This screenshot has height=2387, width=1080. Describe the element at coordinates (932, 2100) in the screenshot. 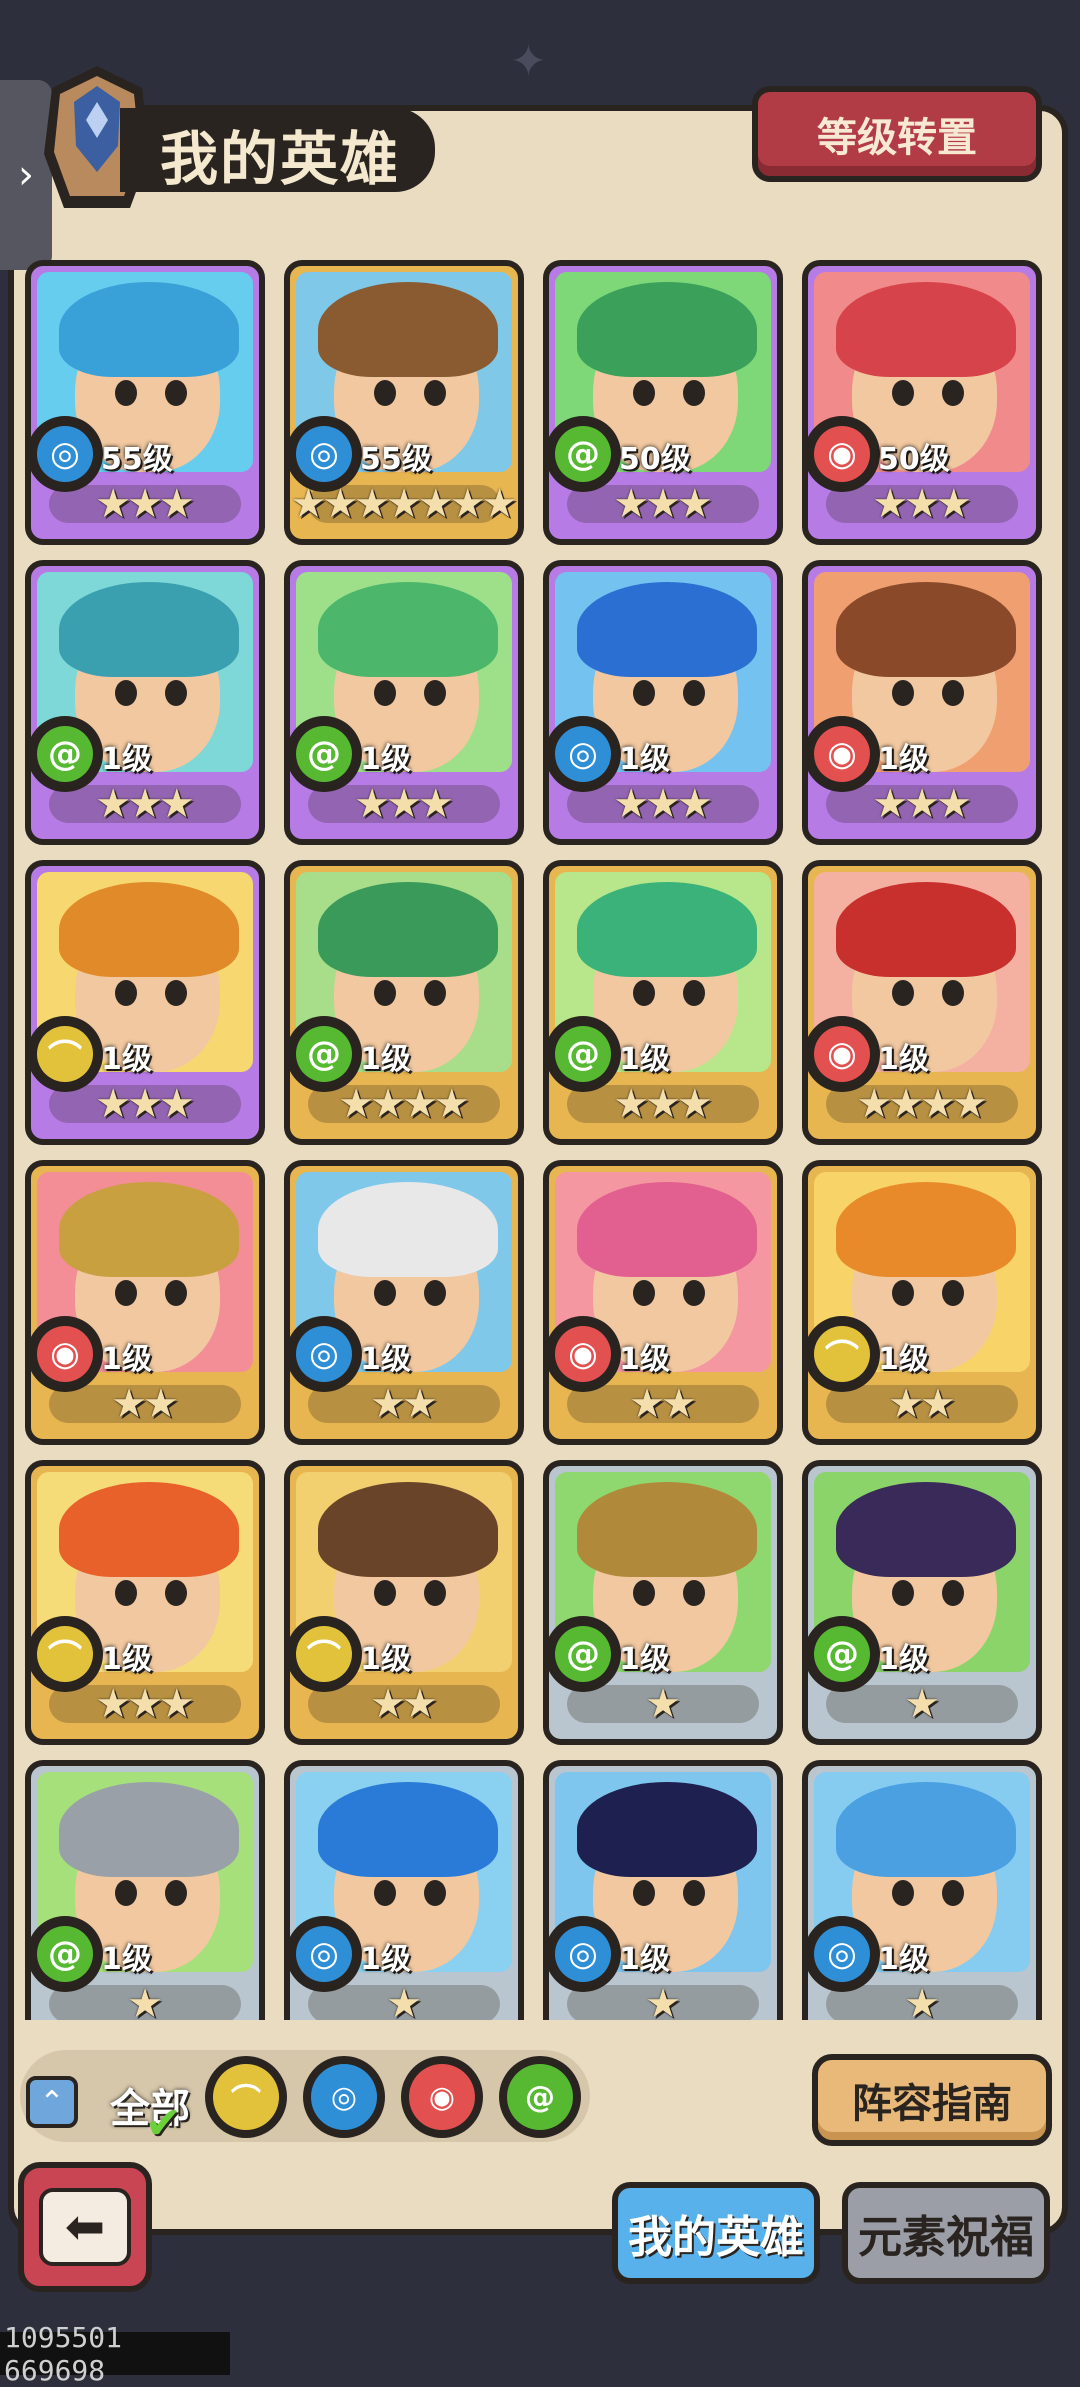

I see `lineup-guide-button: 阵容指南` at that location.